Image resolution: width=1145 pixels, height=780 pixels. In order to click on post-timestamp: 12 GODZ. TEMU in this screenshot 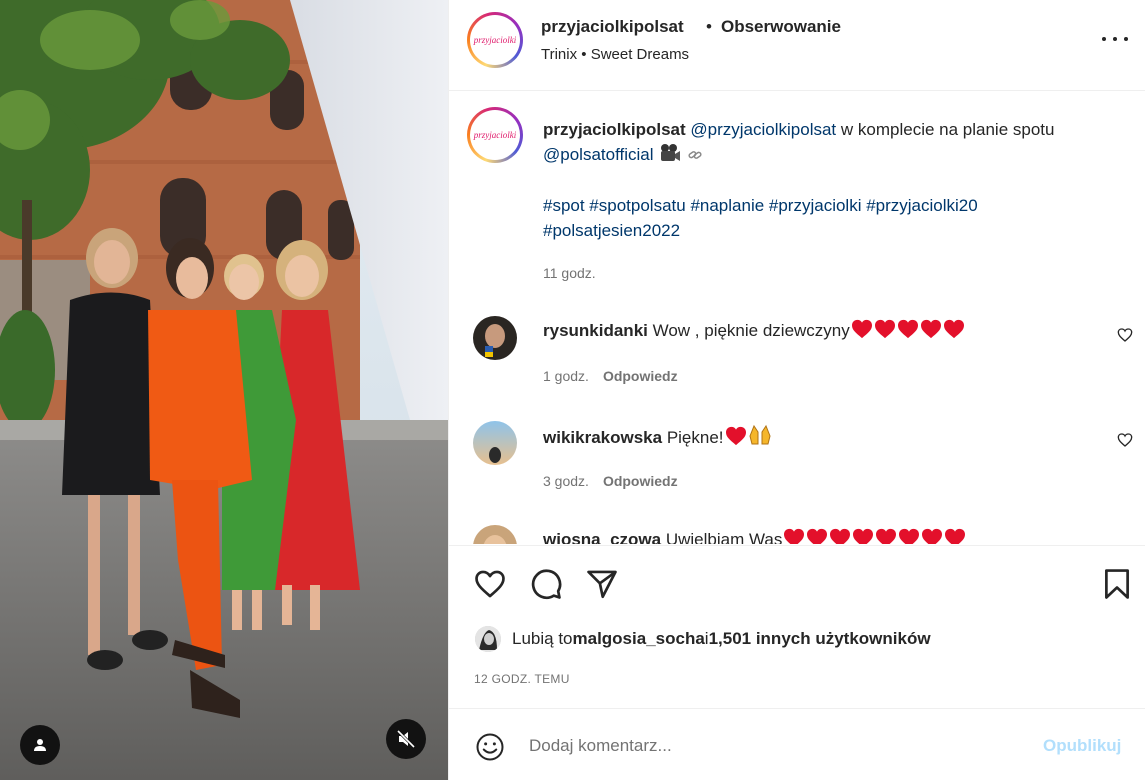, I will do `click(522, 679)`.